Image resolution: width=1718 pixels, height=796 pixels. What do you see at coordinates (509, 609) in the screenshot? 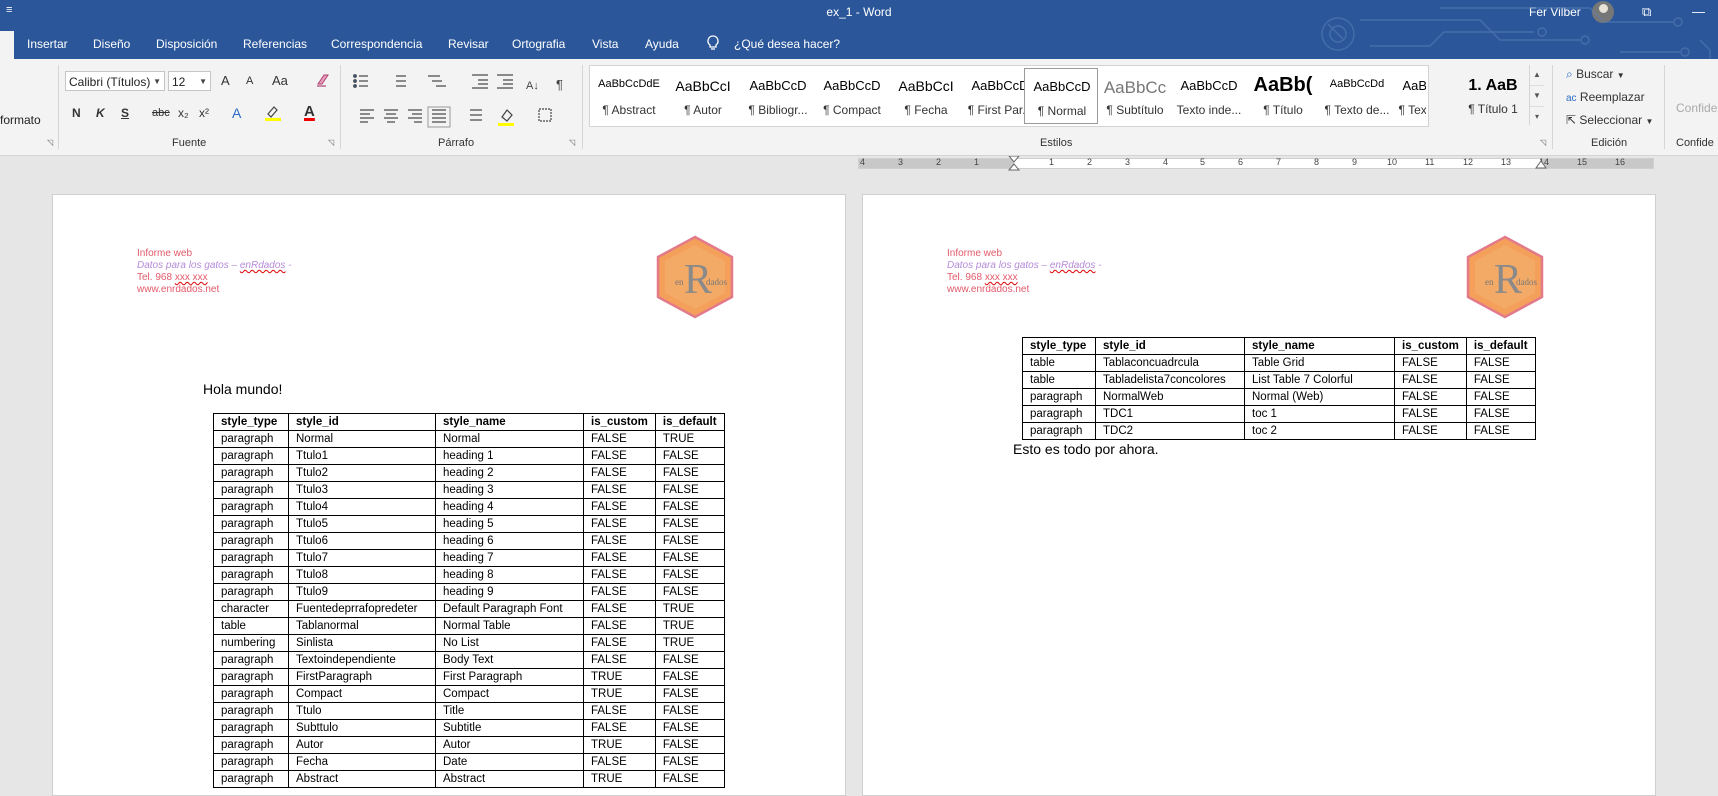
I see `table-cell: Default Paragraph Font` at bounding box center [509, 609].